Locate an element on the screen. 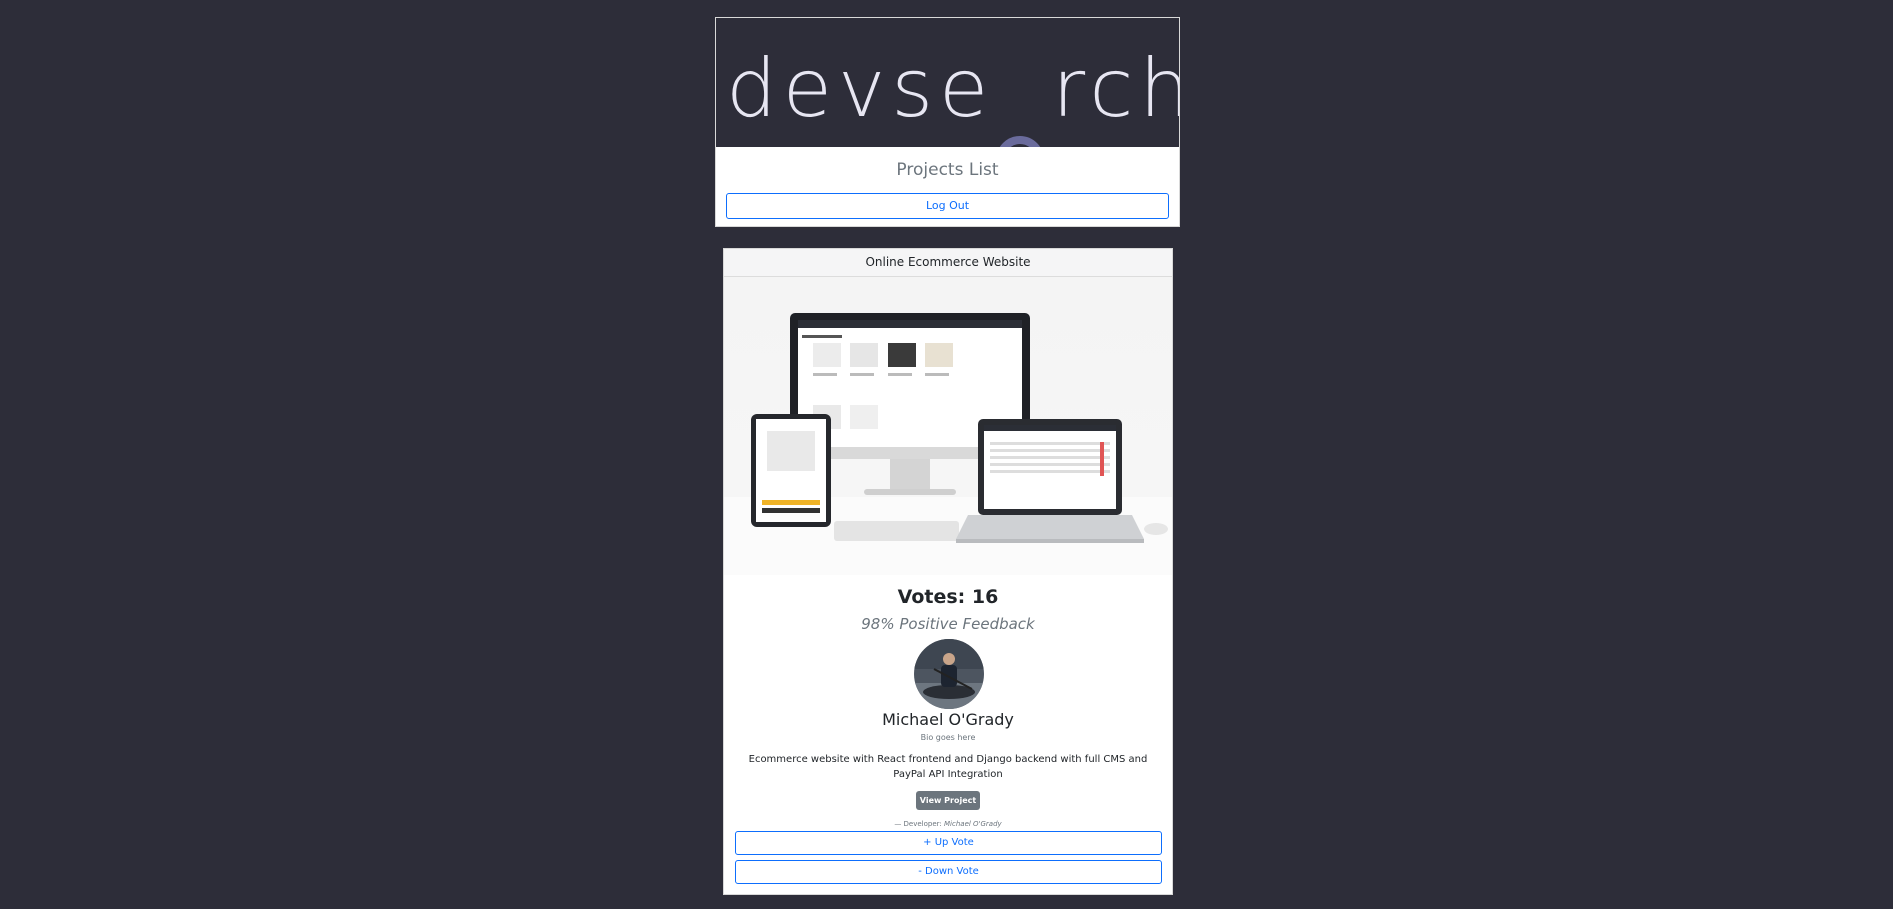 The image size is (1893, 909). logo: devse rch is located at coordinates (947, 82).